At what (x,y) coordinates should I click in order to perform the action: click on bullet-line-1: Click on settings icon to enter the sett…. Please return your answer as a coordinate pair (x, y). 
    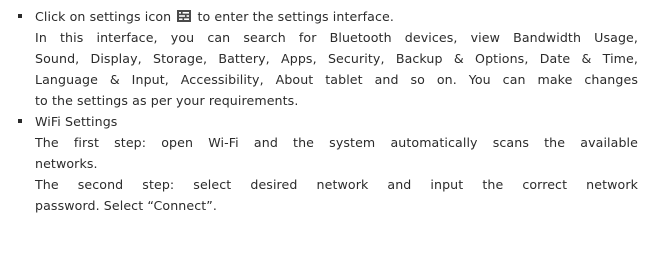
    Looking at the image, I should click on (336, 16).